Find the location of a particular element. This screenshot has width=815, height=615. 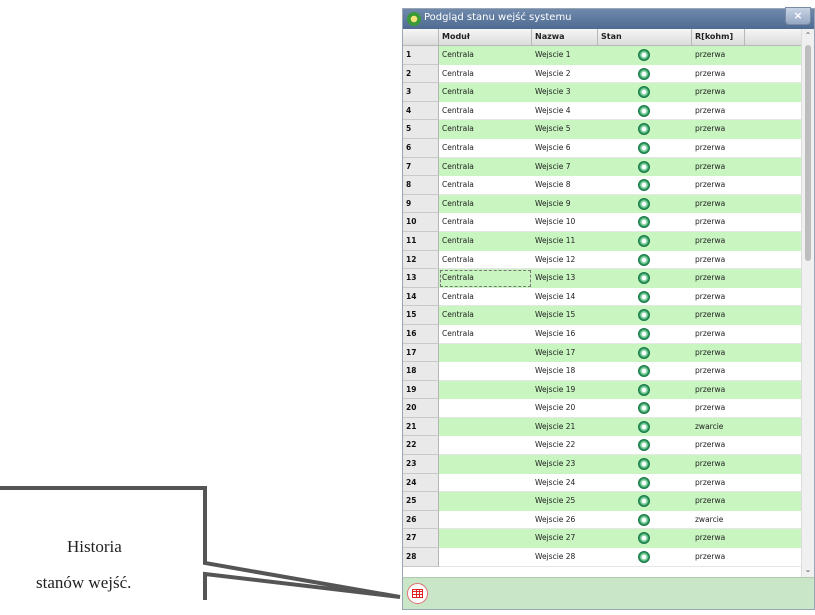

cell-nazwa: Wejscie 19 is located at coordinates (565, 390).